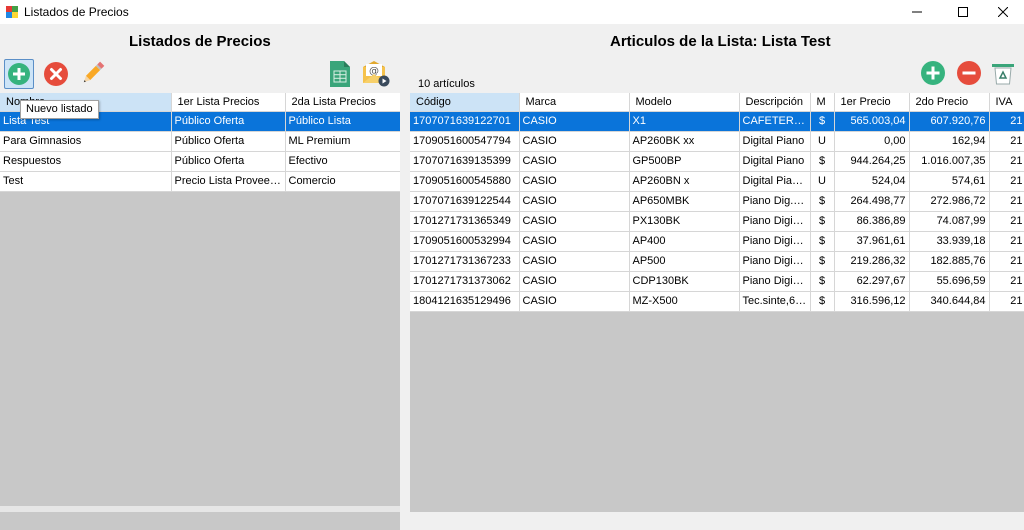 This screenshot has width=1024, height=530. What do you see at coordinates (465, 161) in the screenshot?
I see `cell-code: 1707071639135399` at bounding box center [465, 161].